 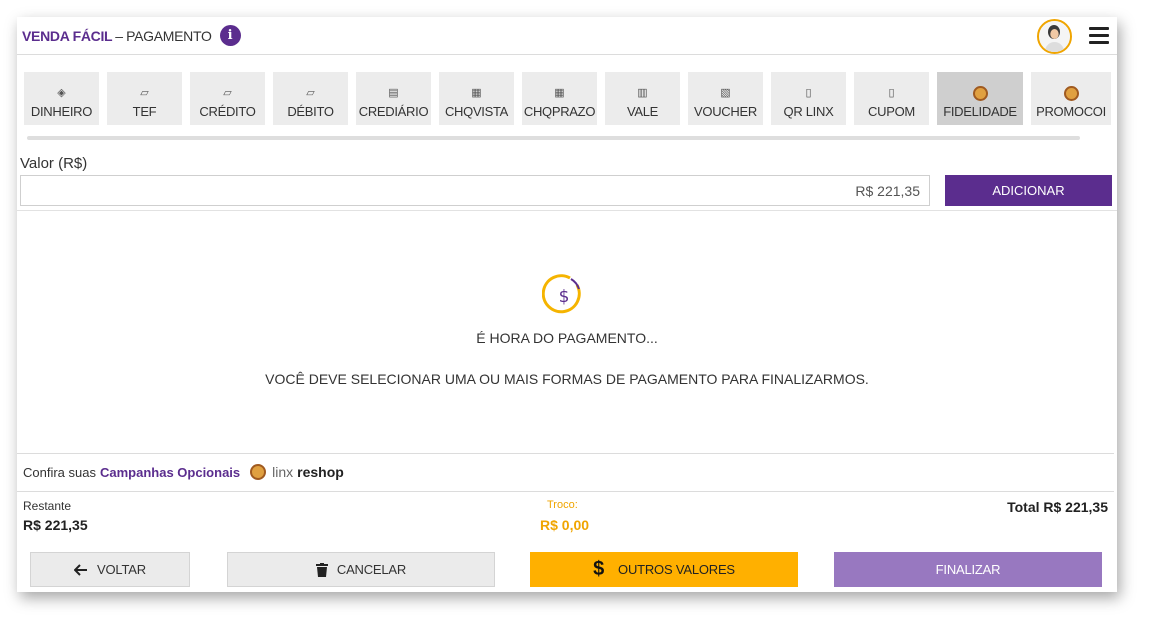 I want to click on header: VENDA FÁCIL – PAGAMENTO i, so click(x=567, y=36).